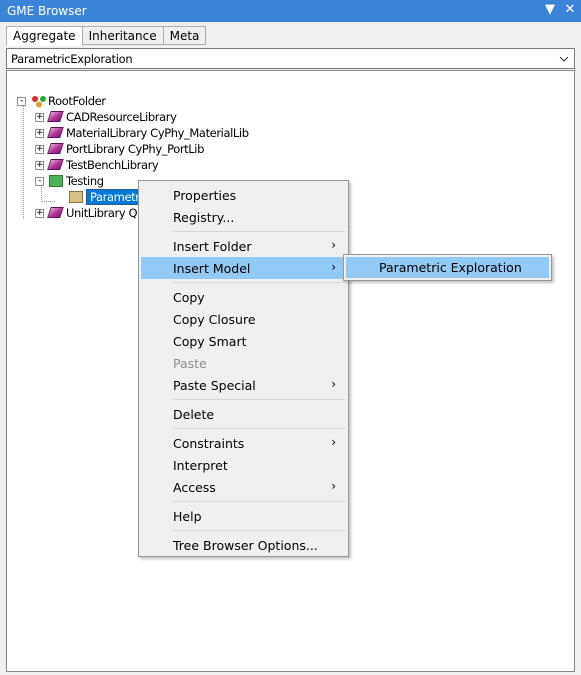 This screenshot has width=581, height=675. What do you see at coordinates (243, 297) in the screenshot?
I see `menu-item-copy: Copy` at bounding box center [243, 297].